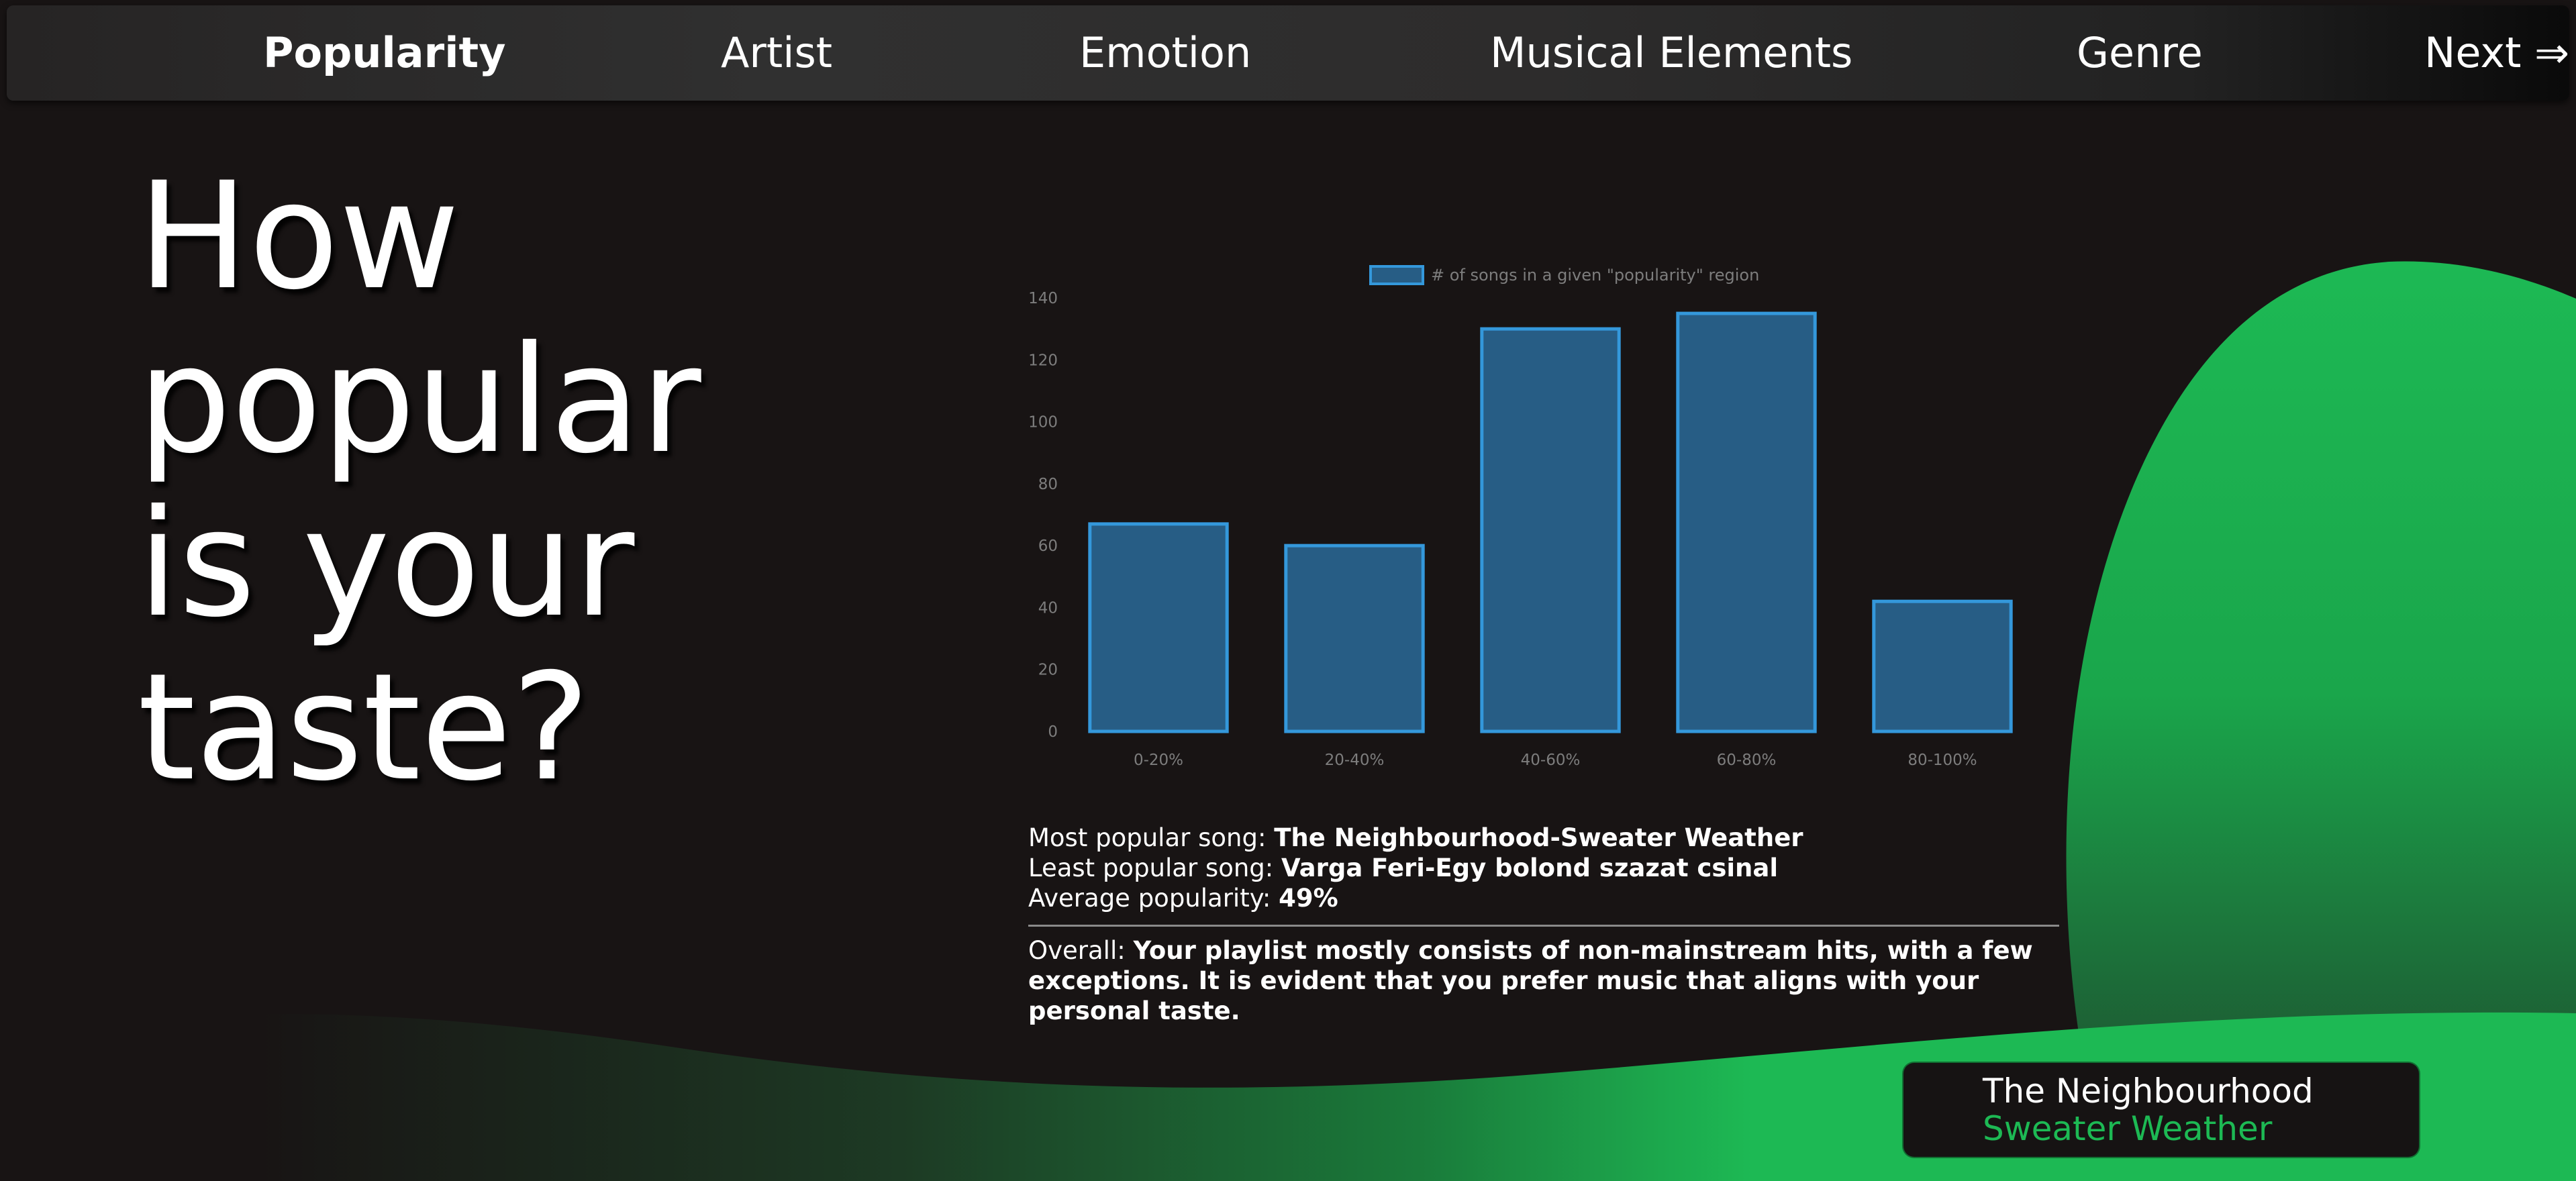  I want to click on now-playing-artist: The Neighbourhood, so click(2148, 1092).